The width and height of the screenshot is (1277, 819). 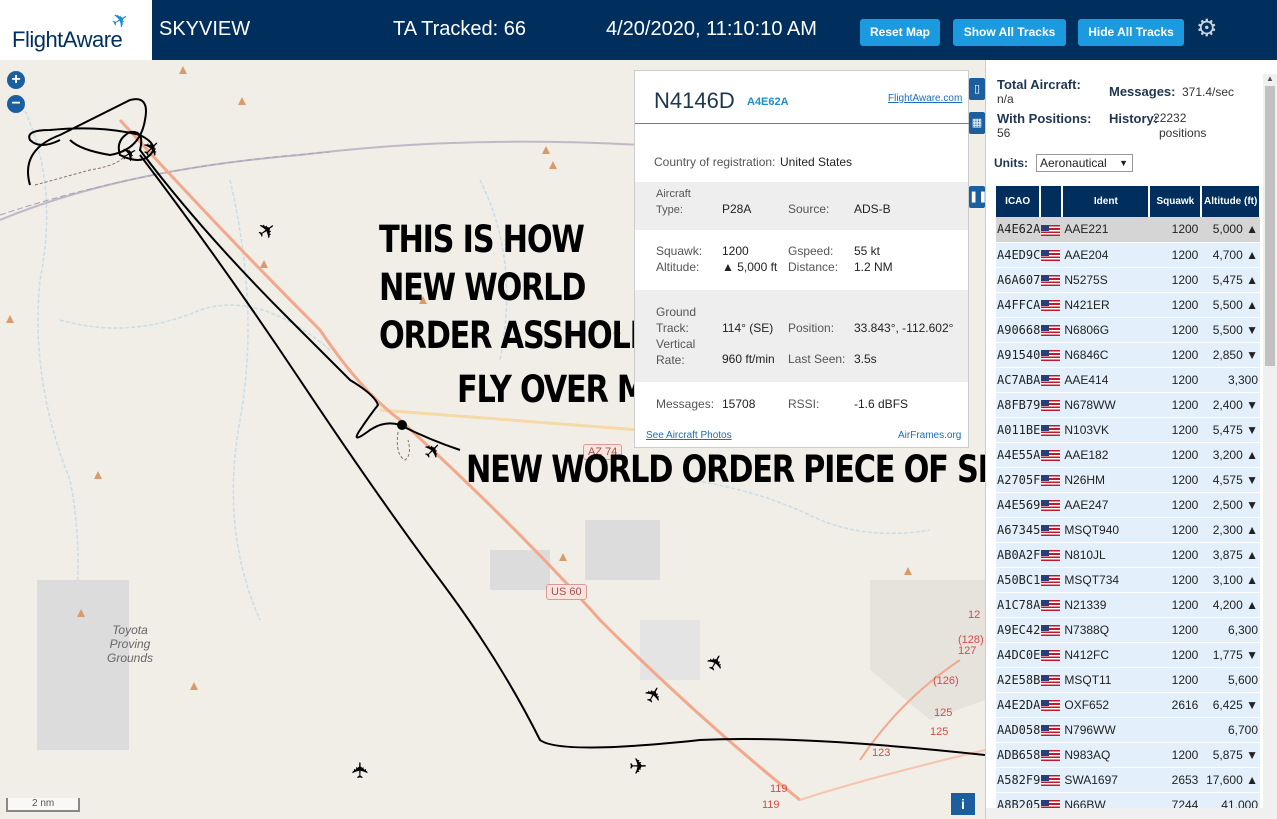 What do you see at coordinates (1128, 280) in the screenshot?
I see `table-row: A6A607 N5275S 1200 5,475 ▲` at bounding box center [1128, 280].